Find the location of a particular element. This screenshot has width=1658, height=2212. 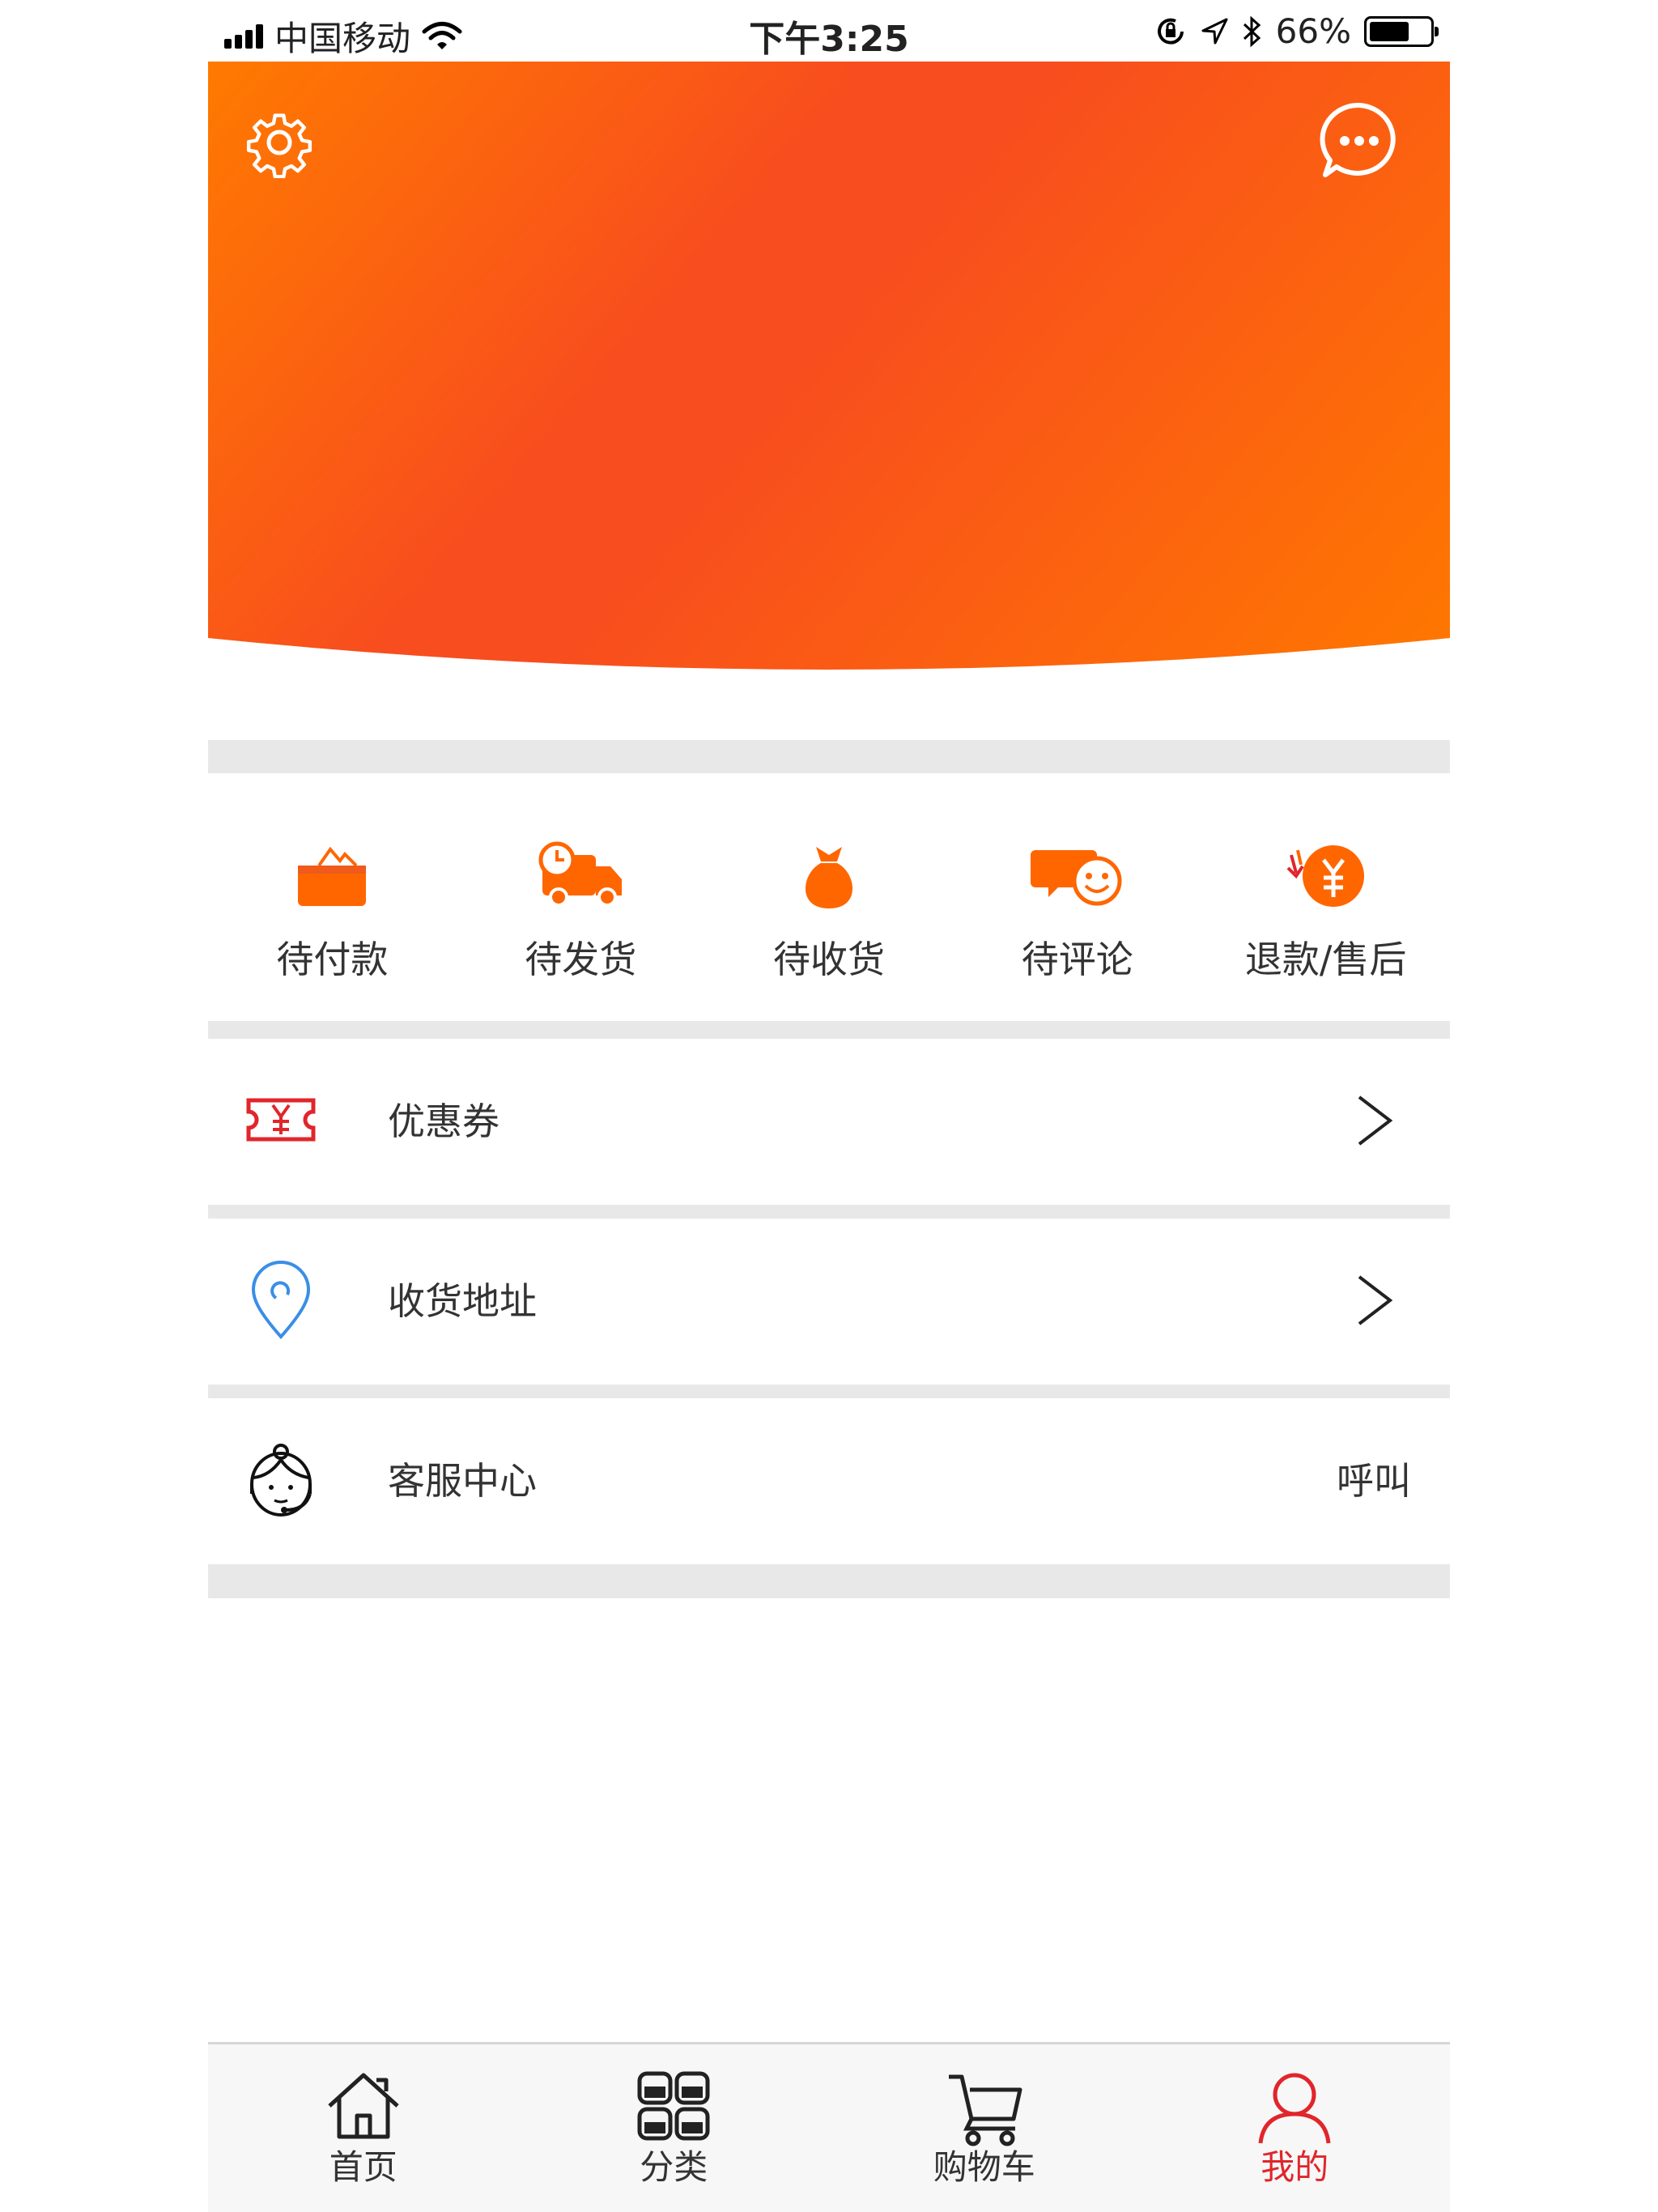

order-pending-receipt: 待收货 is located at coordinates (829, 897).